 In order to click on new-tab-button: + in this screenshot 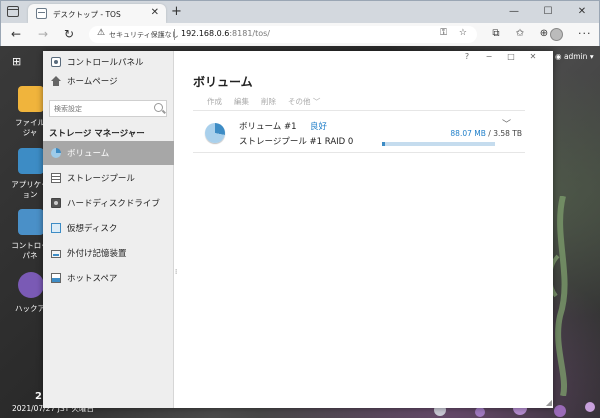, I will do `click(176, 11)`.